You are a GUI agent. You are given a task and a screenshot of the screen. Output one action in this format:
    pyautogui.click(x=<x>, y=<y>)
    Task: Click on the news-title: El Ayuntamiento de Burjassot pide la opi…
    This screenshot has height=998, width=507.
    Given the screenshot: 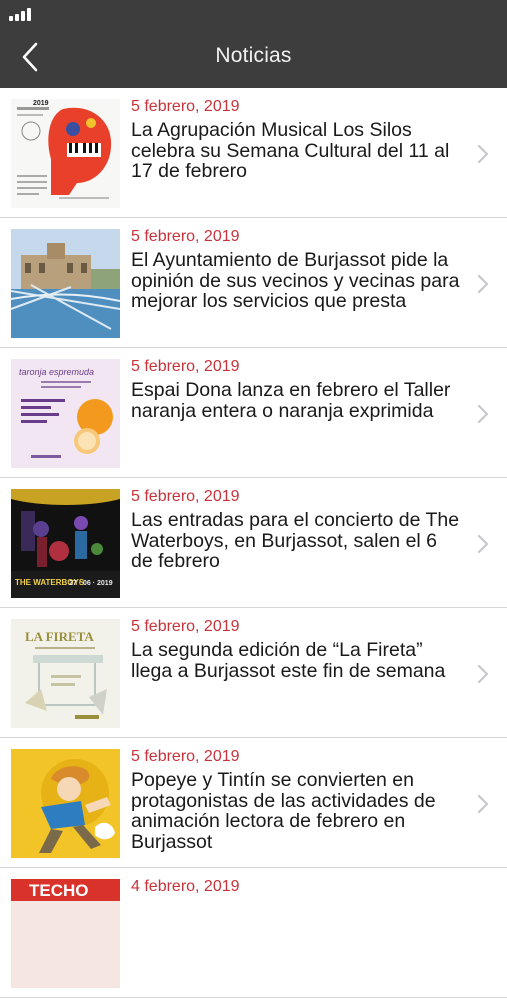 What is the action you would take?
    pyautogui.click(x=295, y=280)
    